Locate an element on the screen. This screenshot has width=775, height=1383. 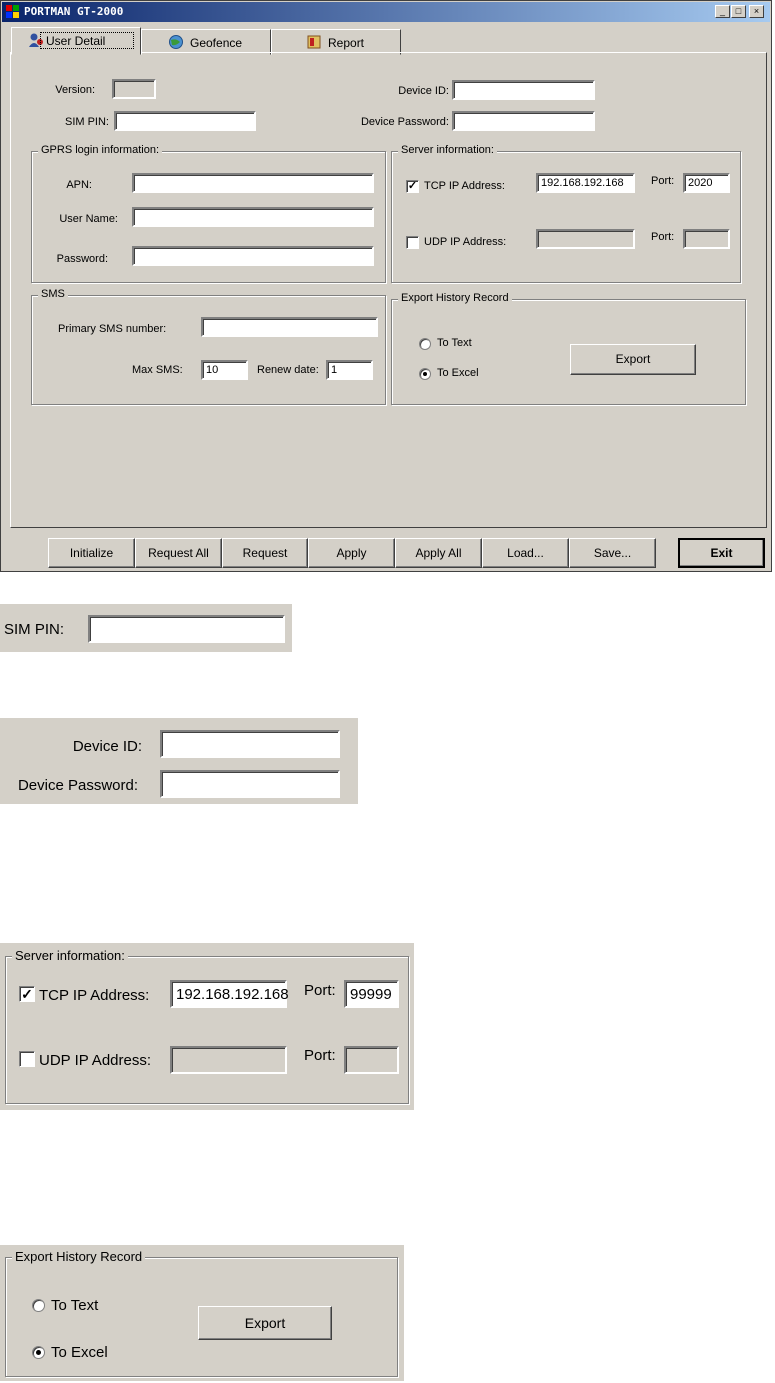
button-label: Initialize is located at coordinates (91, 553).